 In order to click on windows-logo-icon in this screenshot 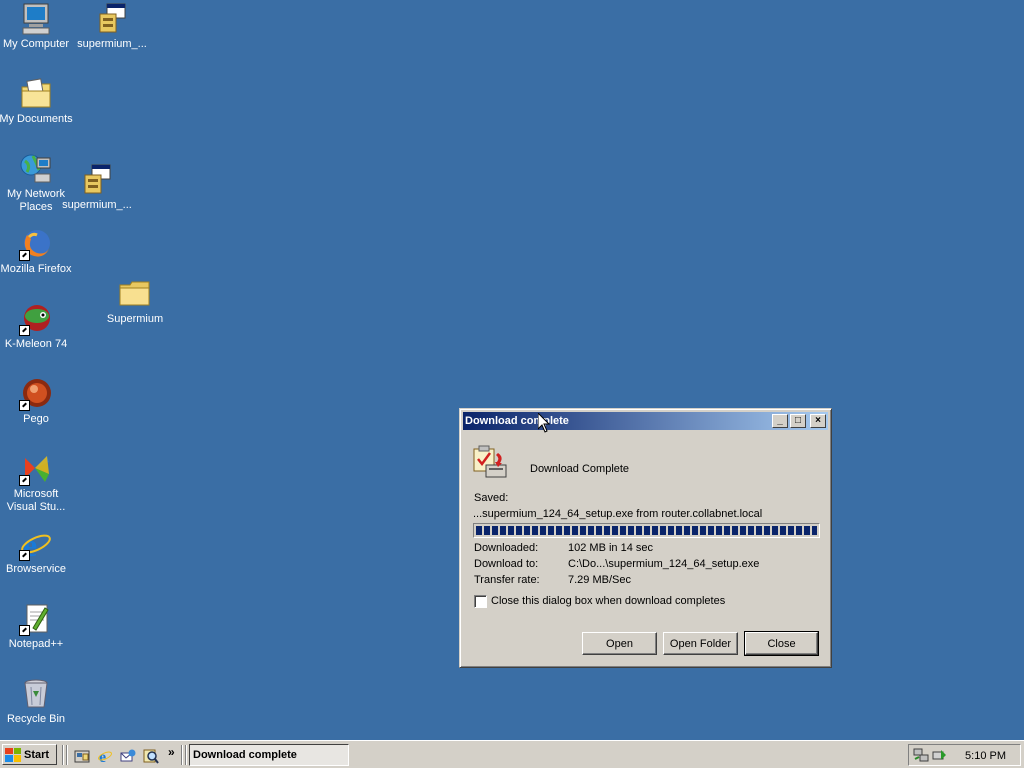, I will do `click(13, 754)`.